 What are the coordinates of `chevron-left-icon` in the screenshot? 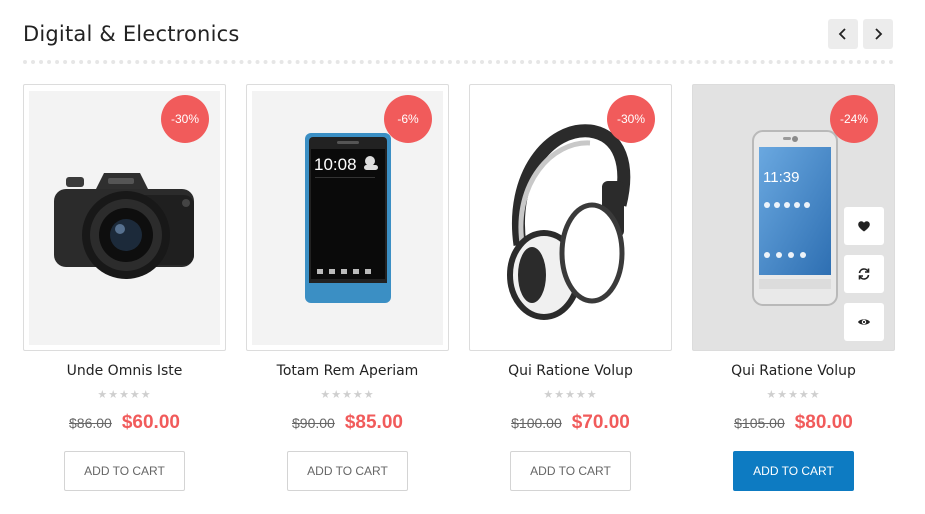 It's located at (842, 34).